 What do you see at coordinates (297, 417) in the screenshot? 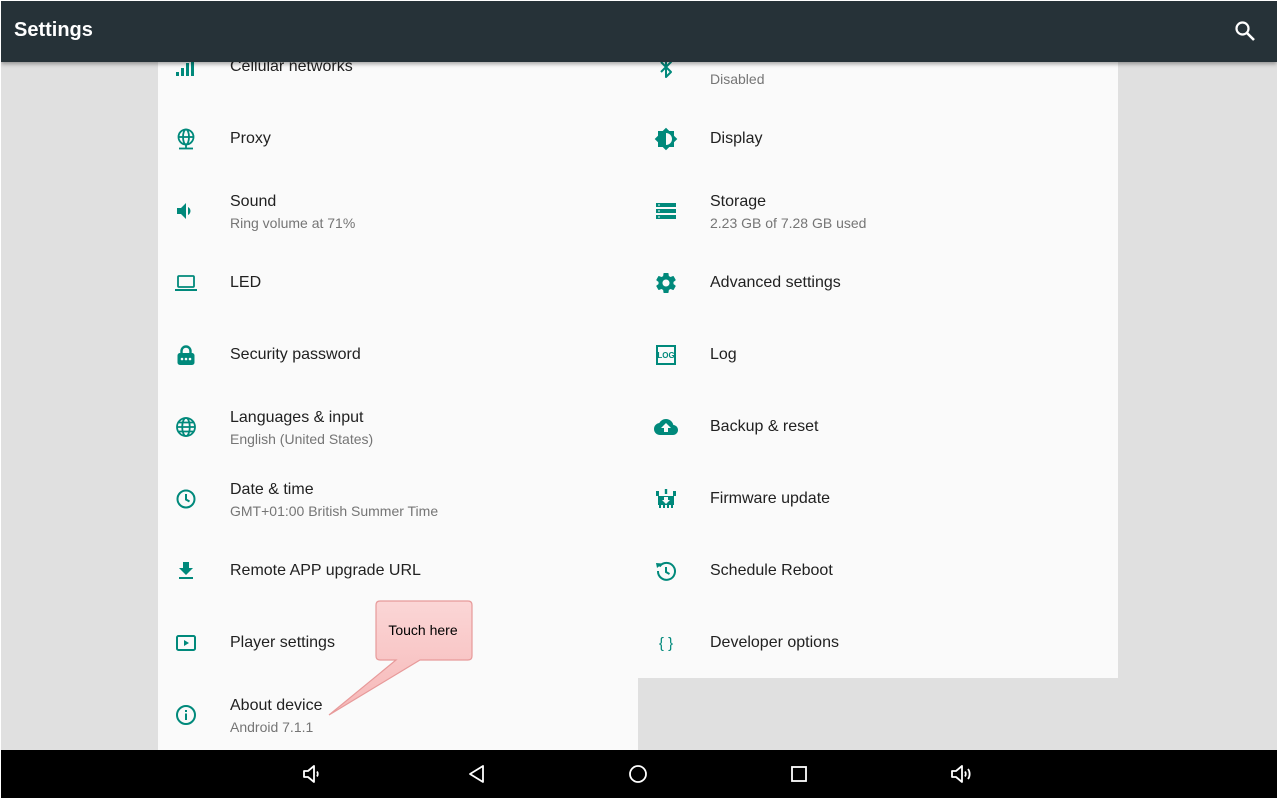
I see `settings-item-title: Languages & input` at bounding box center [297, 417].